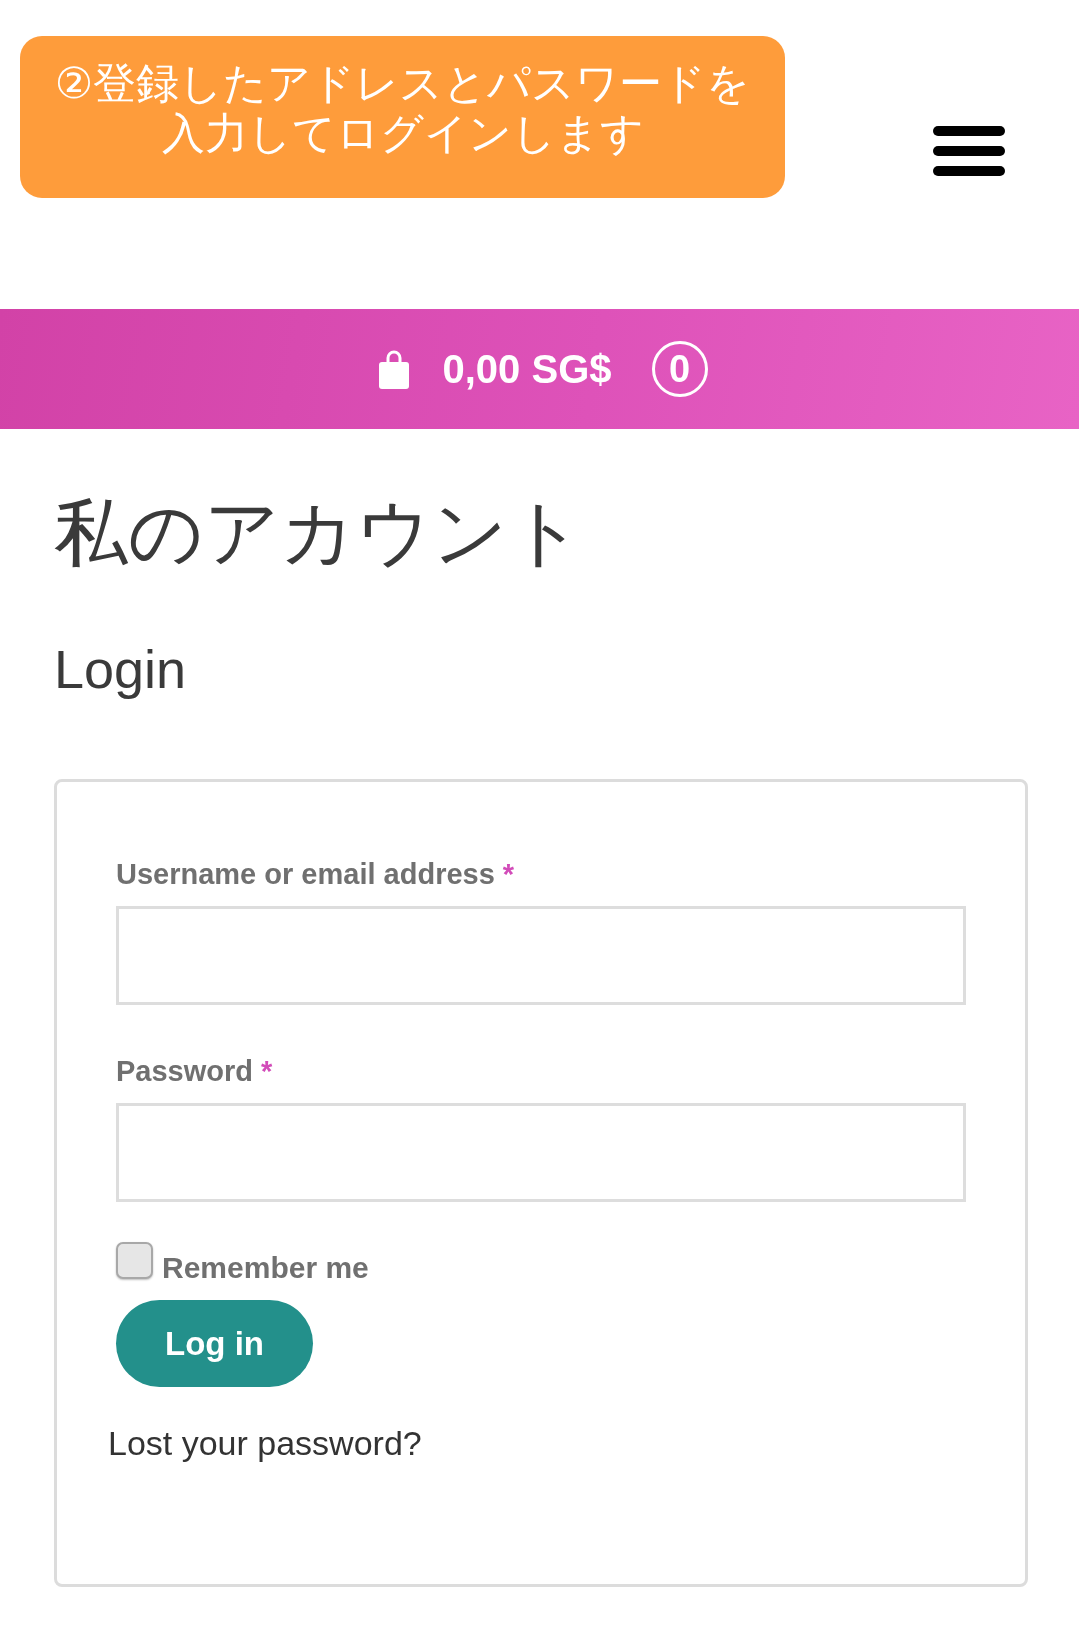 The image size is (1079, 1626). What do you see at coordinates (969, 151) in the screenshot?
I see `menu-icon` at bounding box center [969, 151].